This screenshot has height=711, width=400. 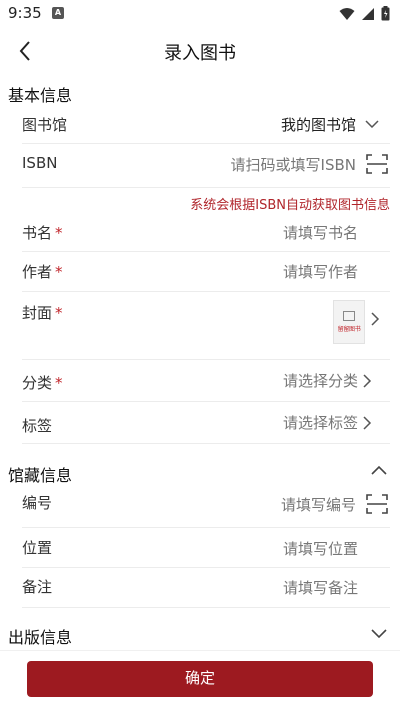 What do you see at coordinates (206, 381) in the screenshot?
I see `category-row: 分类 * 请选择分类` at bounding box center [206, 381].